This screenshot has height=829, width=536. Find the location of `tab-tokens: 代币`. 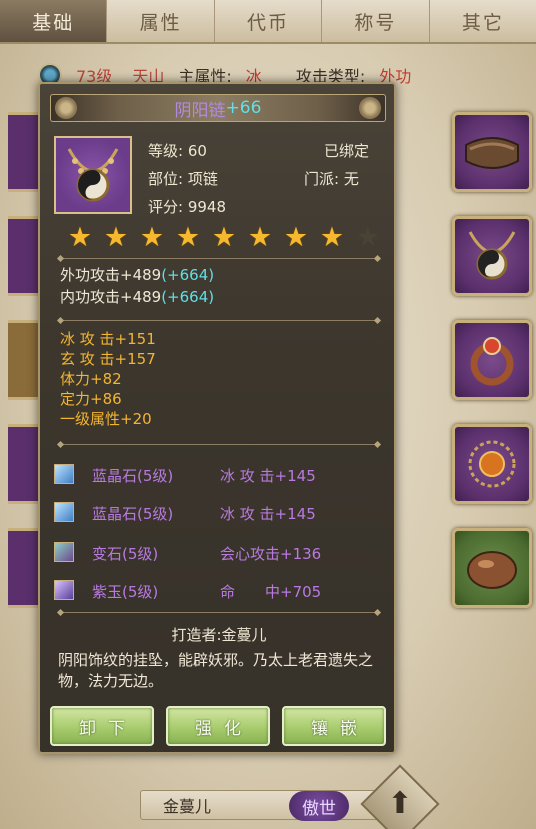

tab-tokens: 代币 is located at coordinates (269, 21).